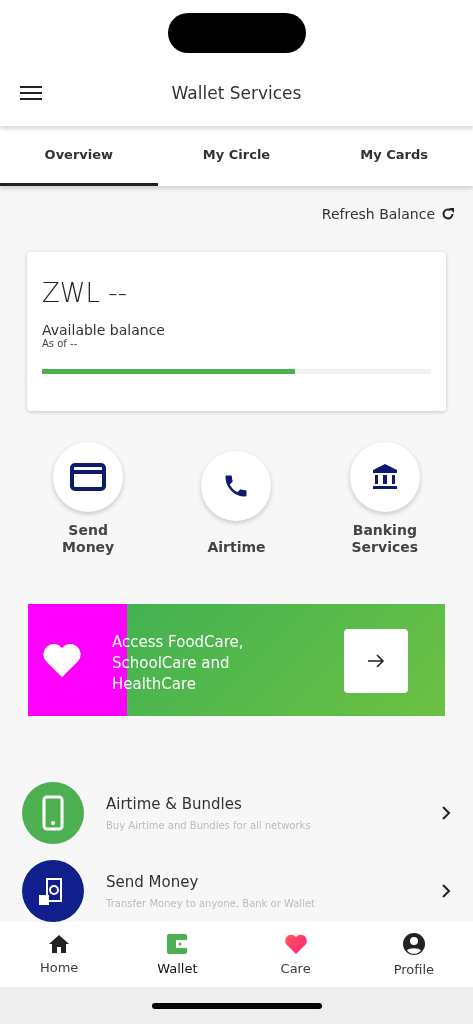 Image resolution: width=473 pixels, height=1024 pixels. What do you see at coordinates (236, 92) in the screenshot?
I see `page-title: Wallet Services` at bounding box center [236, 92].